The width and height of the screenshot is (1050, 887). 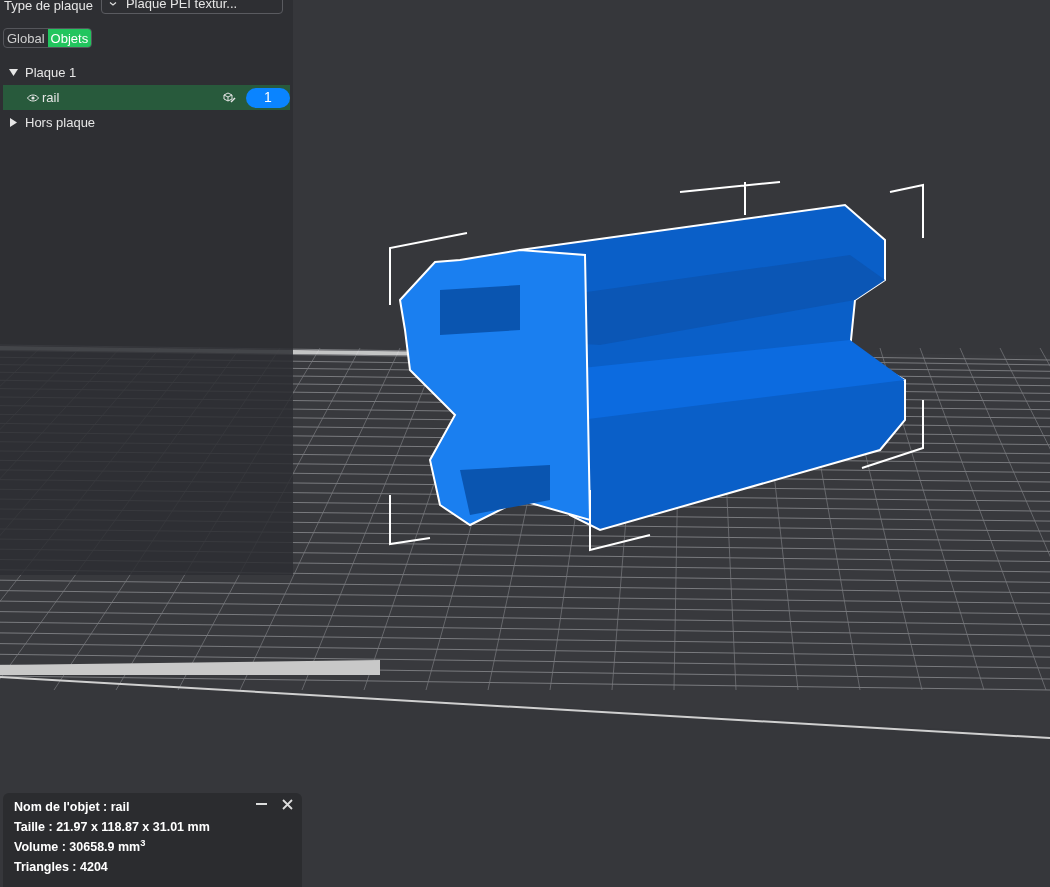 I want to click on info-line: Nom de l'objet : rail, so click(x=72, y=807).